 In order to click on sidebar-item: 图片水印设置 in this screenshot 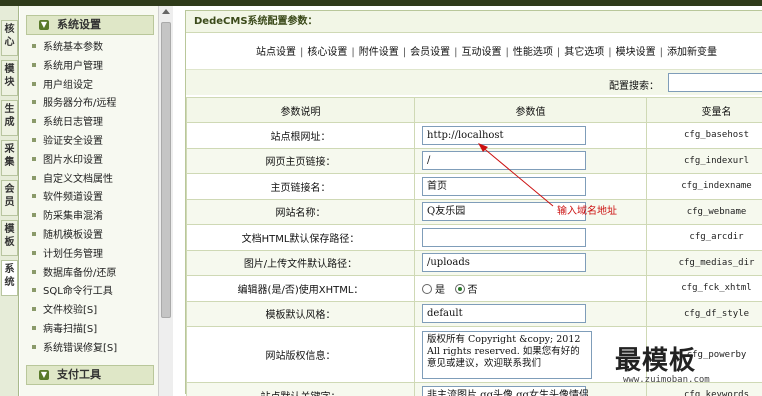, I will do `click(67, 161)`.